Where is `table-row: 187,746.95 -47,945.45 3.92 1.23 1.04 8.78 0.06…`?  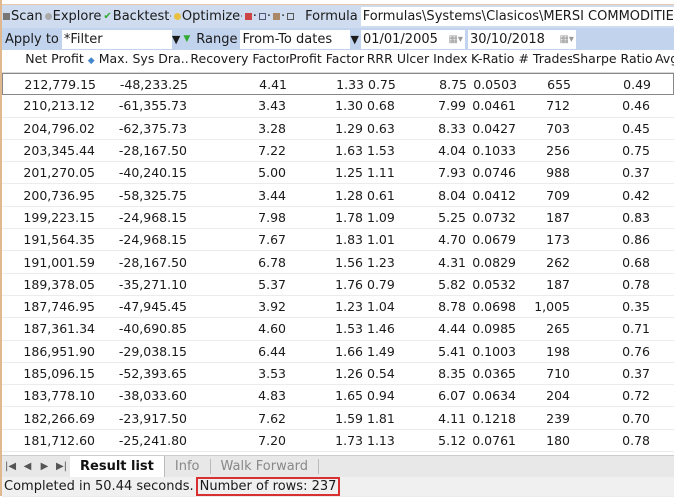 table-row: 187,746.95 -47,945.45 3.92 1.23 1.04 8.78 0.06… is located at coordinates (338, 307).